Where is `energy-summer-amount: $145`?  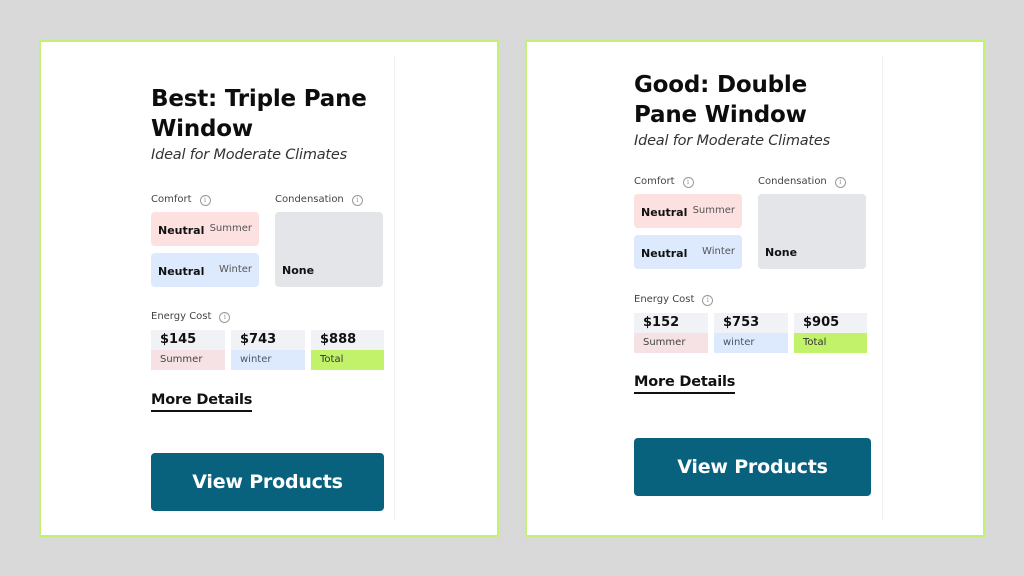
energy-summer-amount: $145 is located at coordinates (188, 340).